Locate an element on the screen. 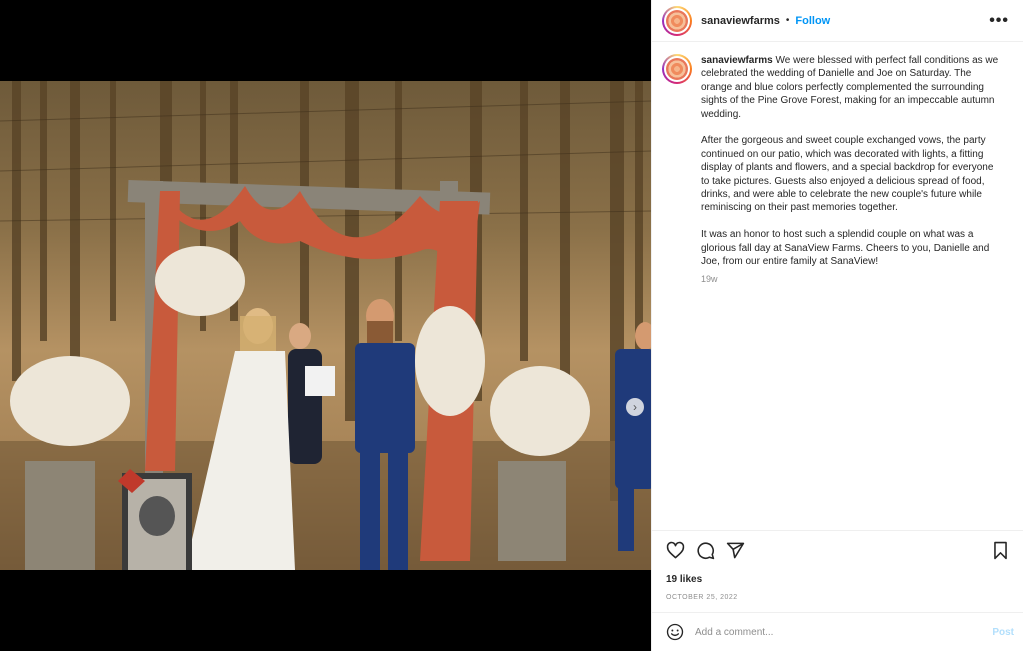 This screenshot has height=651, width=1023. share-icon is located at coordinates (735, 550).